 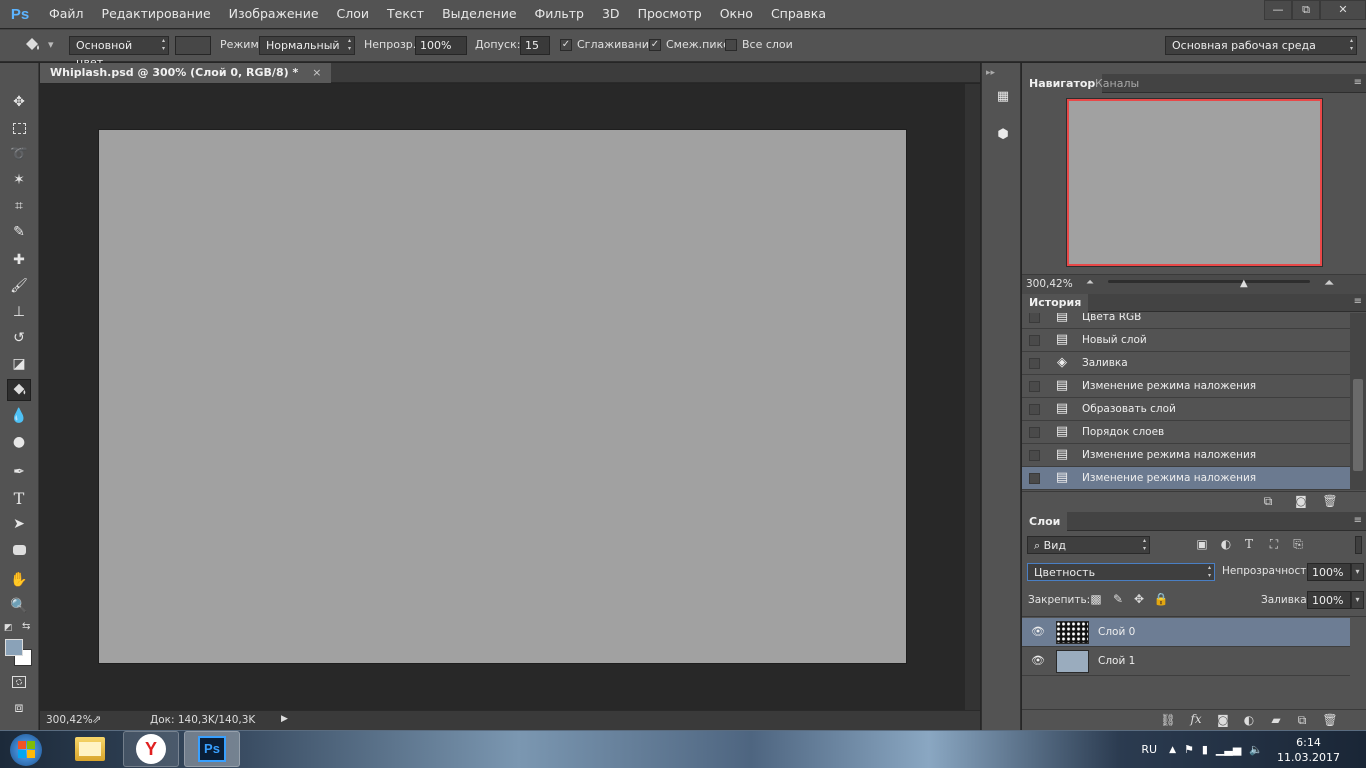 What do you see at coordinates (566, 45) in the screenshot?
I see `antialias-checkbox: ✓` at bounding box center [566, 45].